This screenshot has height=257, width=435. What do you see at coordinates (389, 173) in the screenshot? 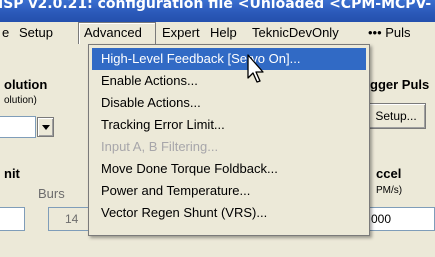
I see `accel-heading: ccel` at bounding box center [389, 173].